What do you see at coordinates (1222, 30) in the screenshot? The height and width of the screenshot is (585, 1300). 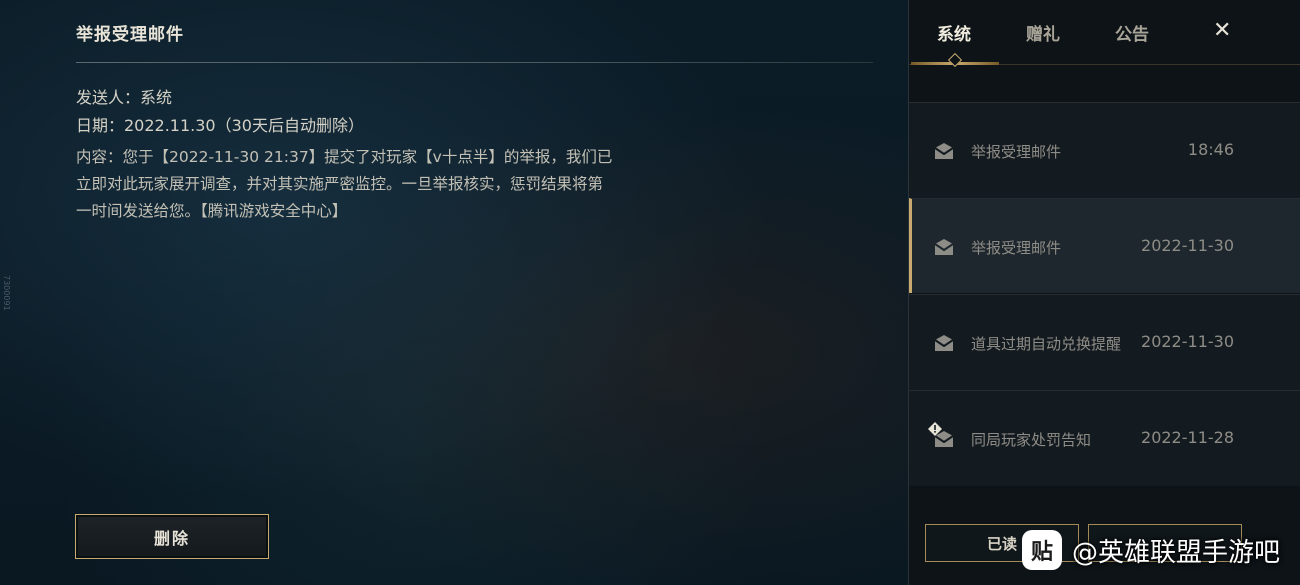 I see `close-button: ✕` at bounding box center [1222, 30].